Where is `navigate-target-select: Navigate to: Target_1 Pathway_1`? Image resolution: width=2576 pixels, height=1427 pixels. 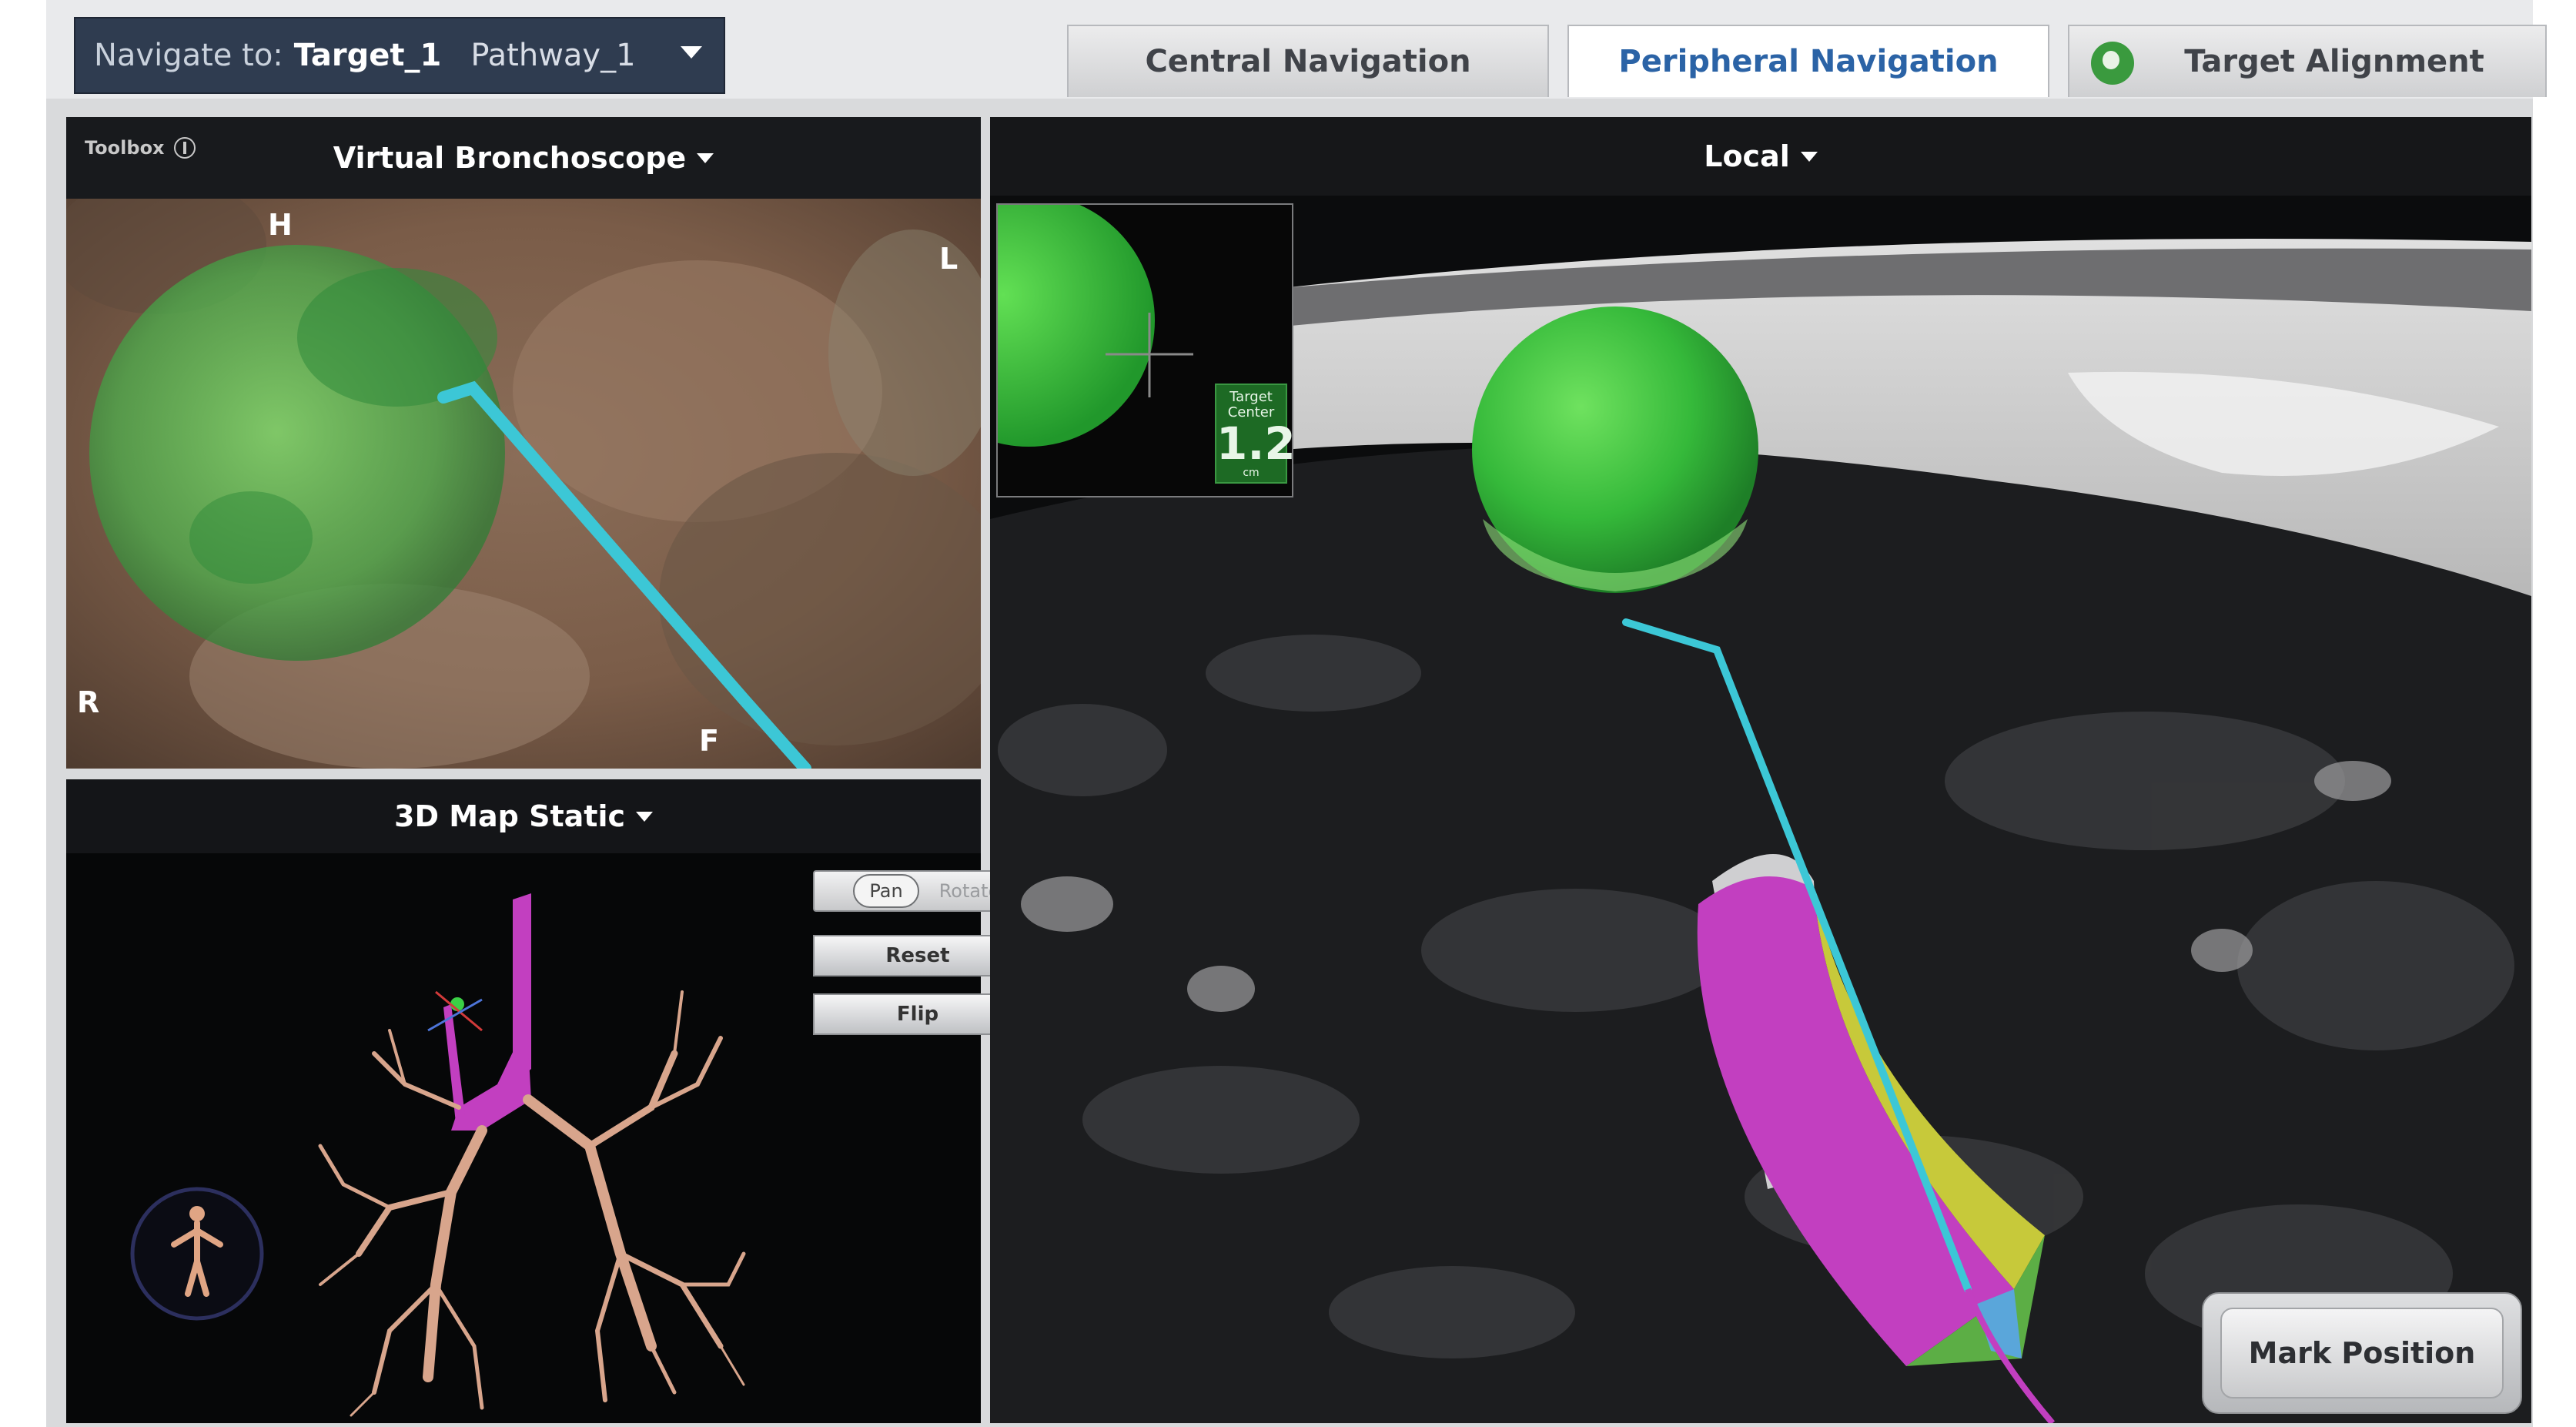
navigate-target-select: Navigate to: Target_1 Pathway_1 is located at coordinates (399, 55).